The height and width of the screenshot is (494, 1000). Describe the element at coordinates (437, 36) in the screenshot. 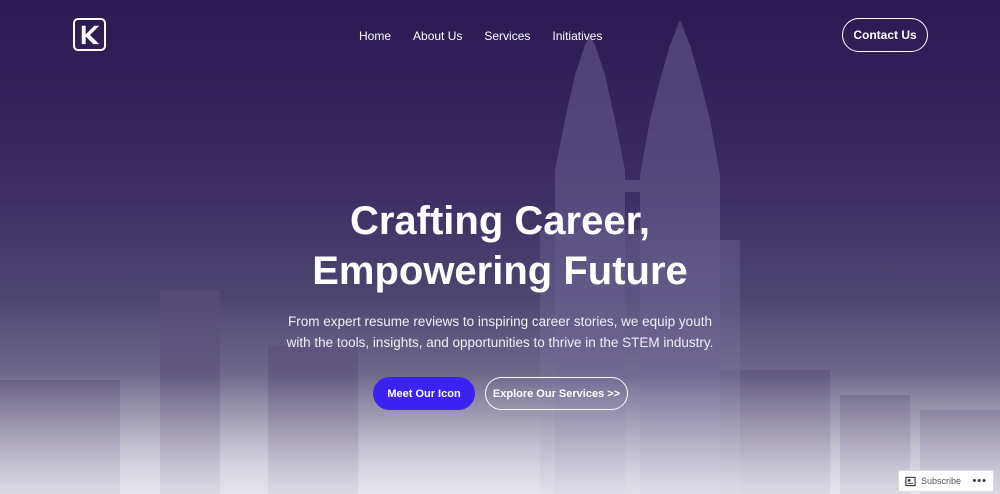

I see `nav-about-us: About Us` at that location.